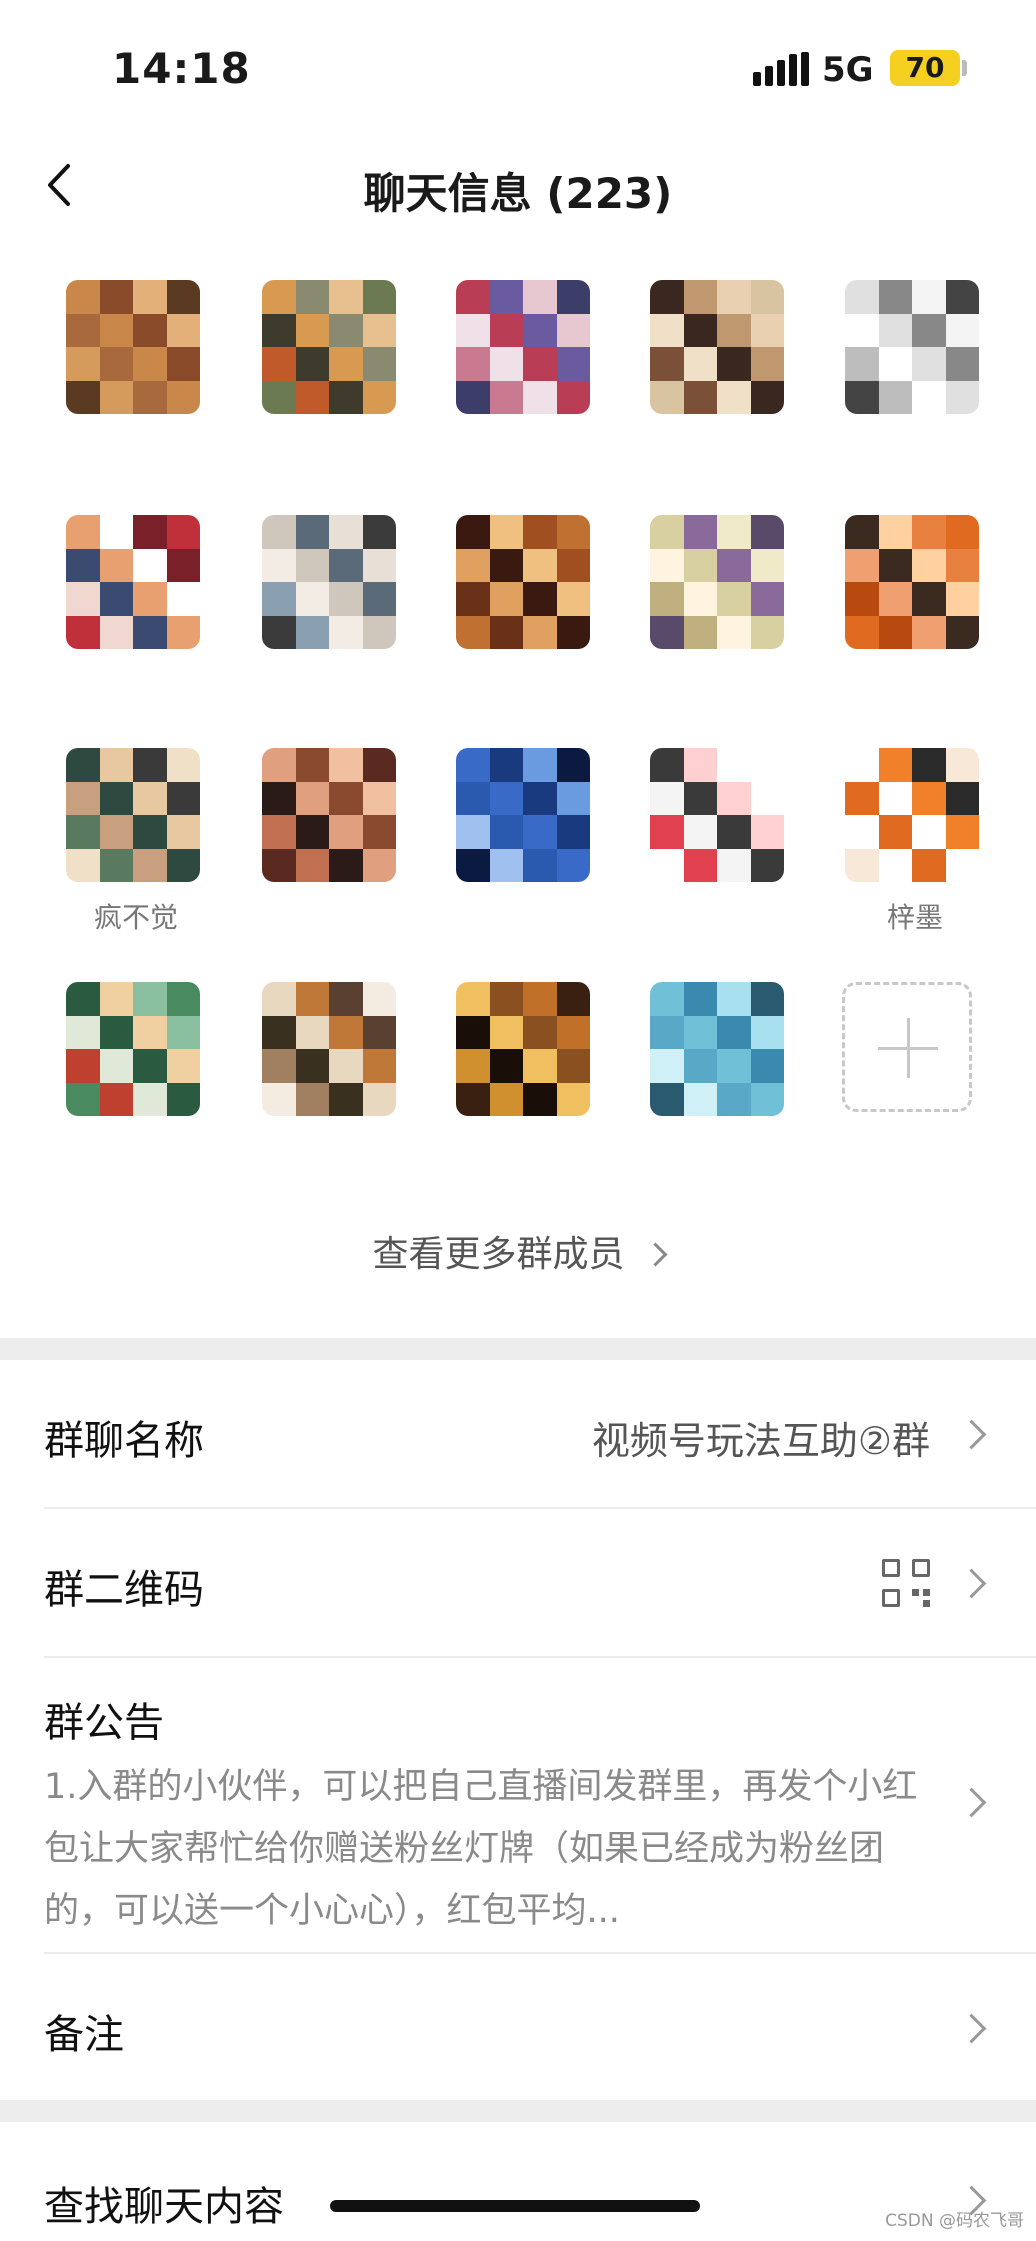 The height and width of the screenshot is (2241, 1036). I want to click on add-member-button, so click(912, 1047).